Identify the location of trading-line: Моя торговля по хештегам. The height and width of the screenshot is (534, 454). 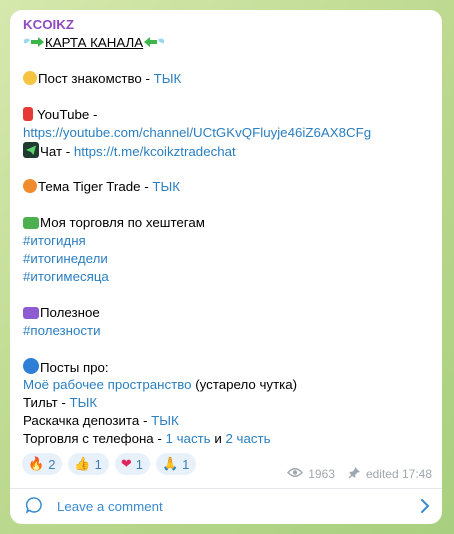
(227, 223).